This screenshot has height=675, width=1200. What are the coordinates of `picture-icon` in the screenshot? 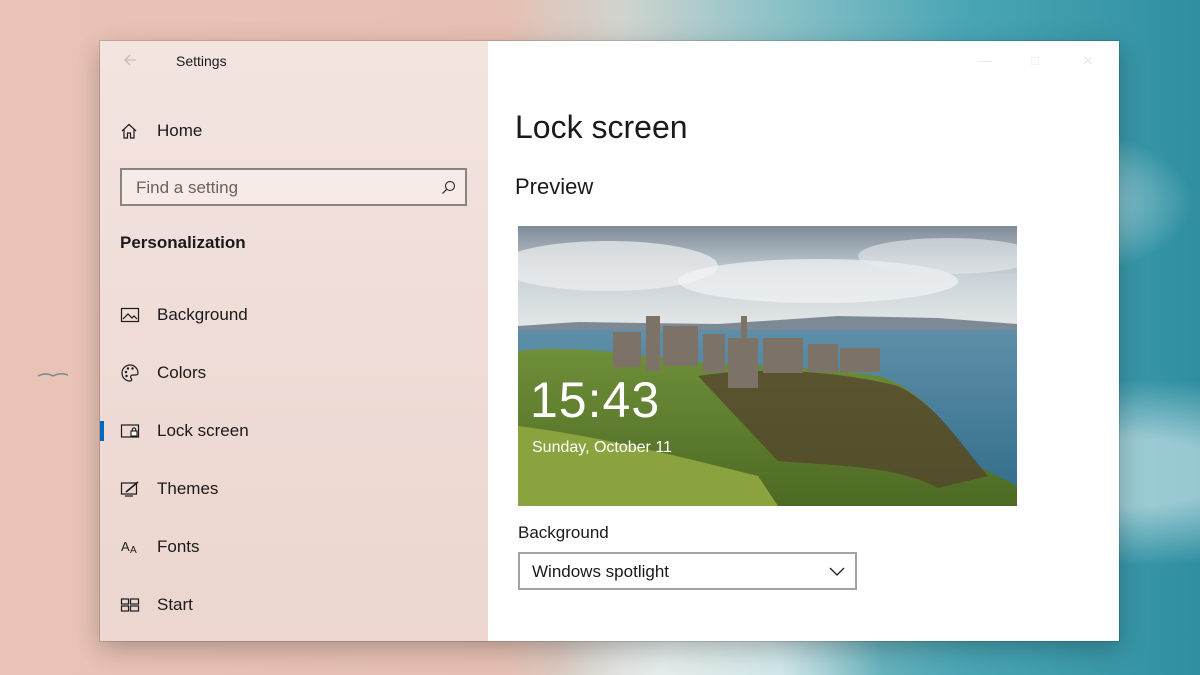 It's located at (130, 315).